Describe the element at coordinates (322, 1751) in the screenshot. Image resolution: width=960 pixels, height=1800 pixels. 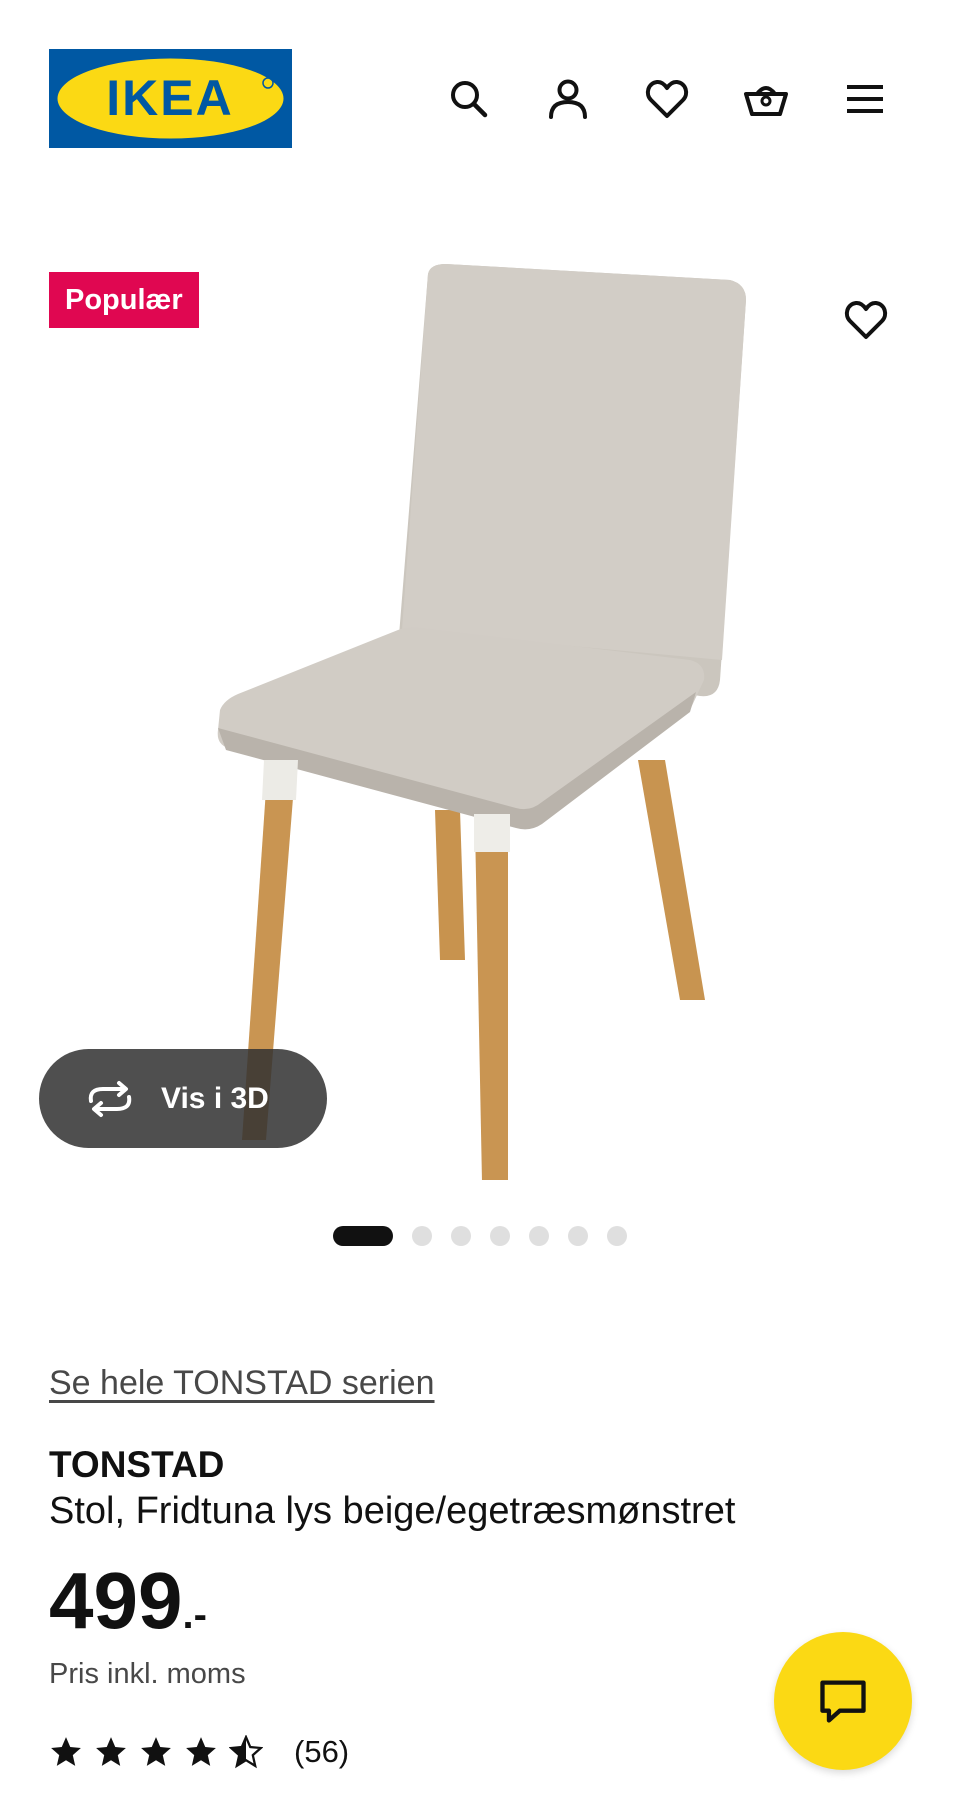
I see `rating-count: (56)` at that location.